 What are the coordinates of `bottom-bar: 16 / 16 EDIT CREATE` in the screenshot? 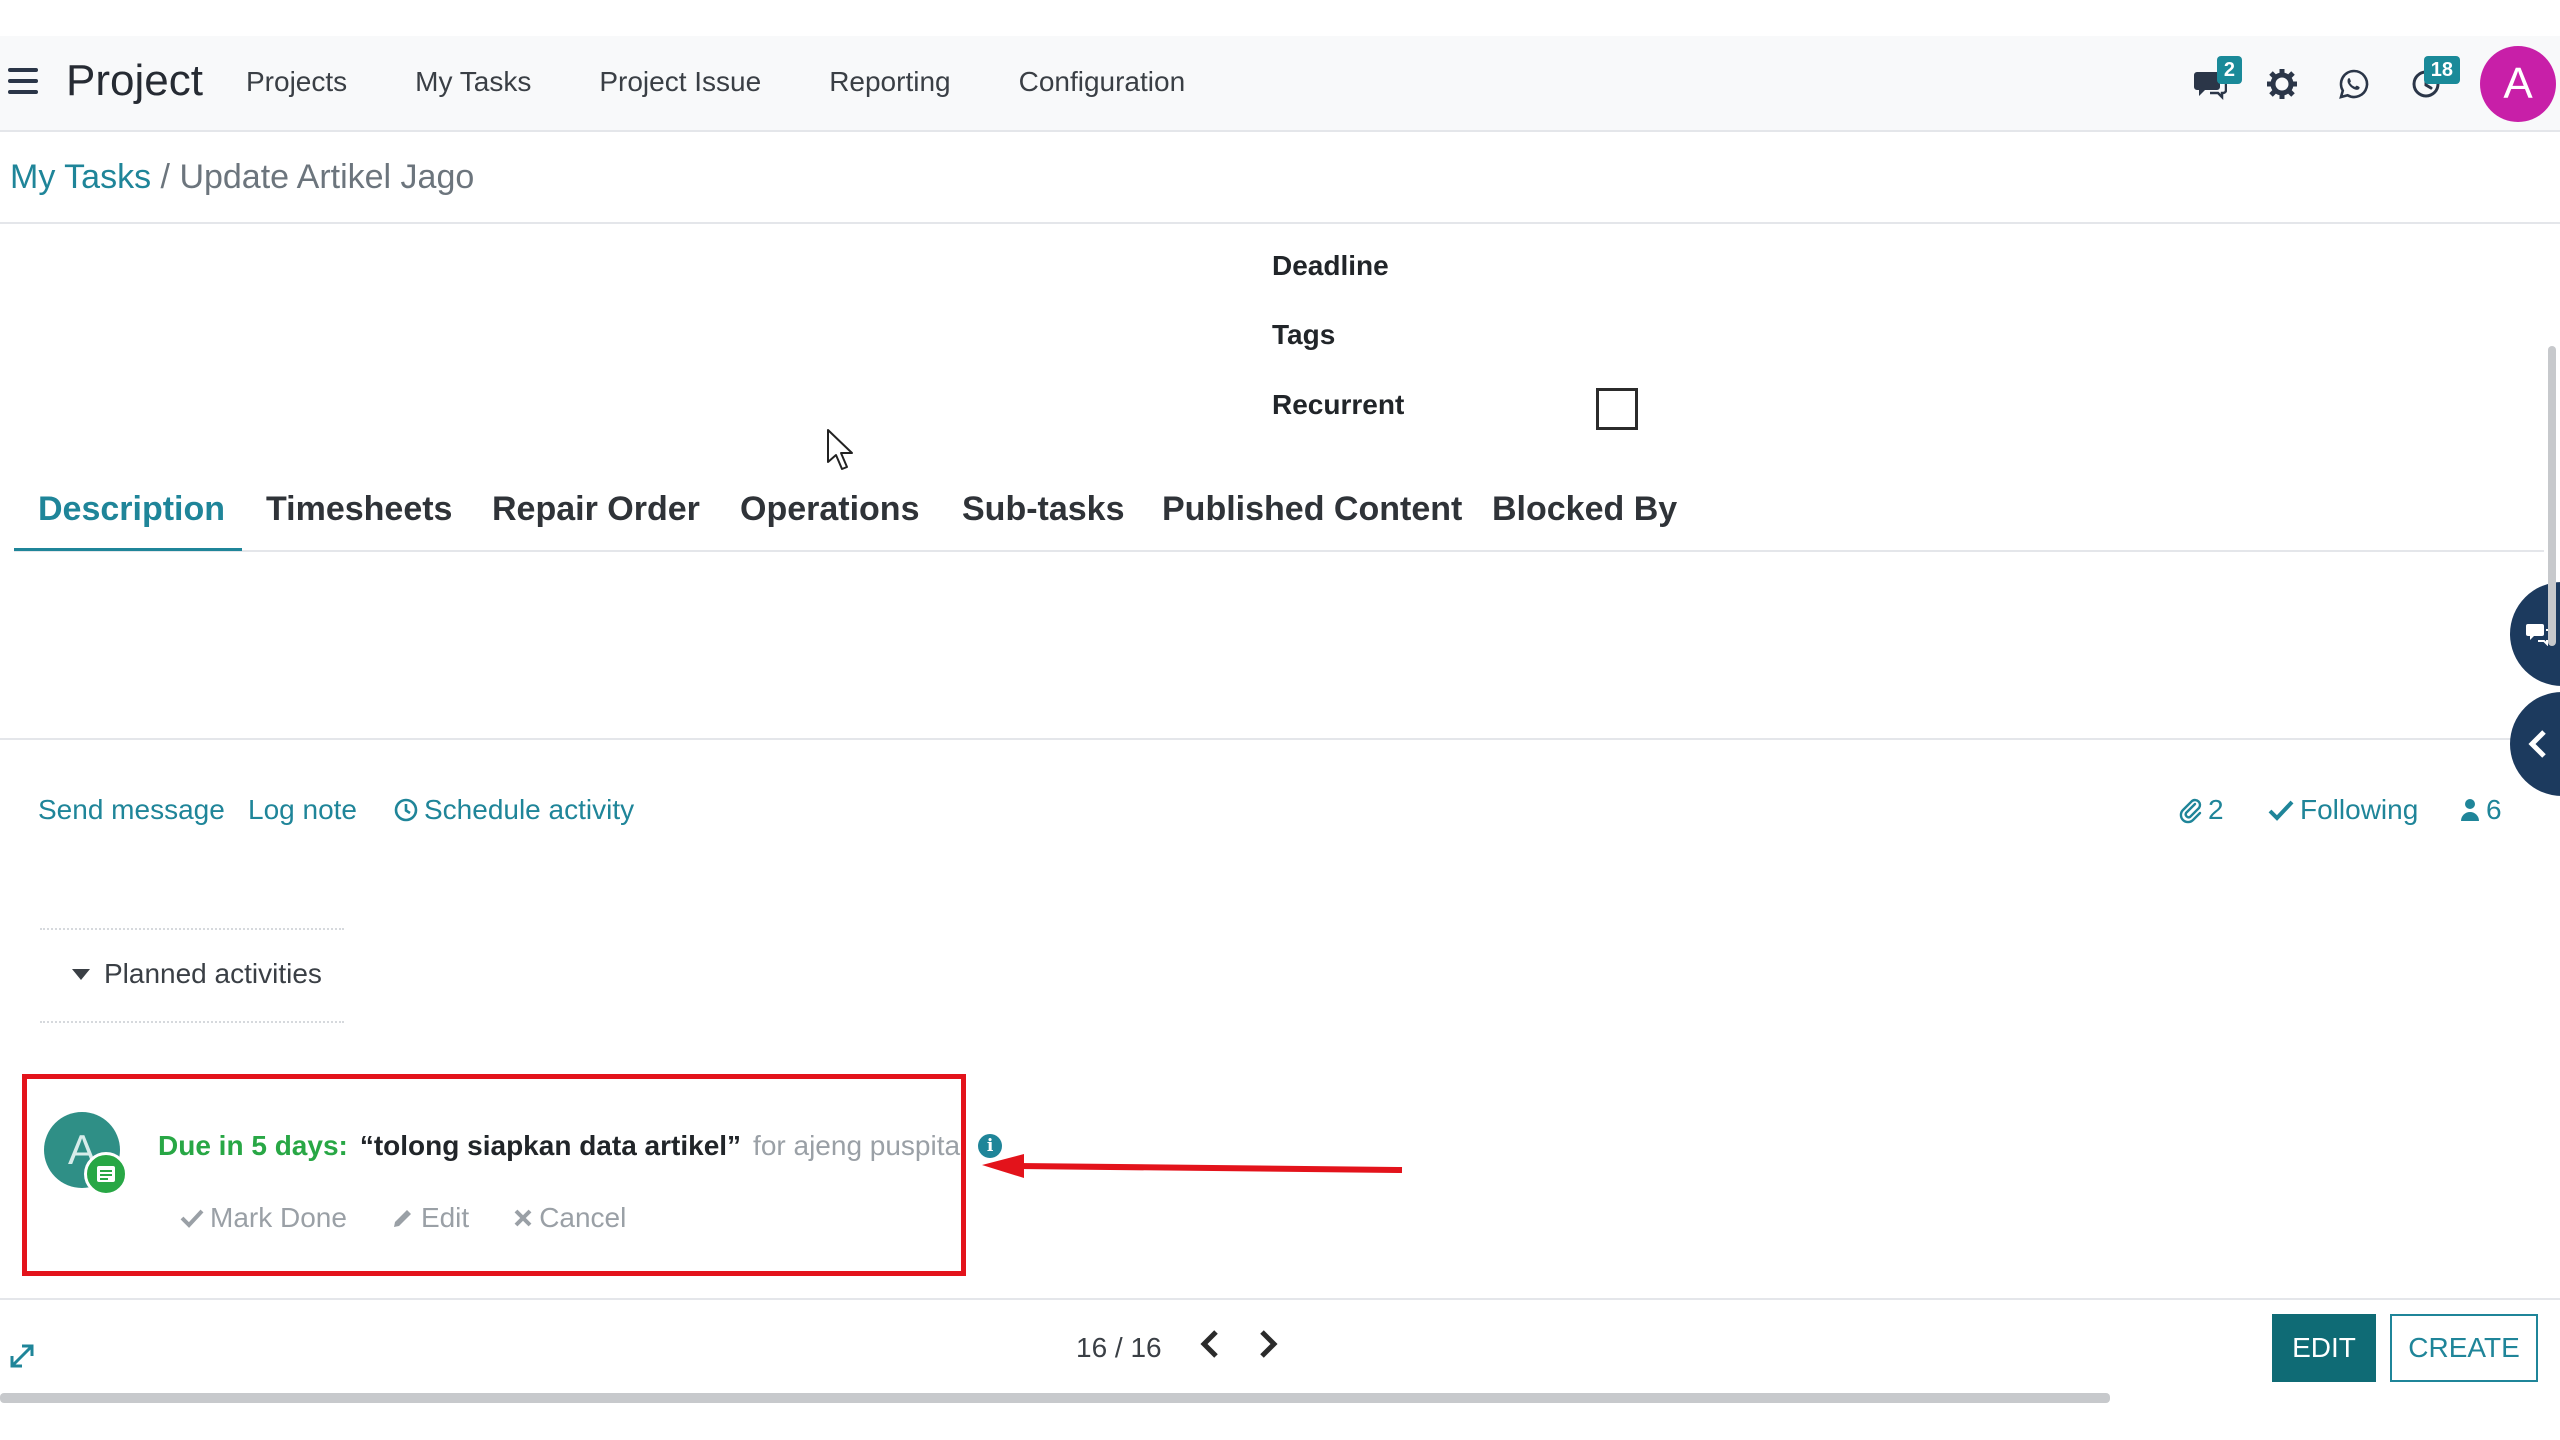 It's located at (1280, 1347).